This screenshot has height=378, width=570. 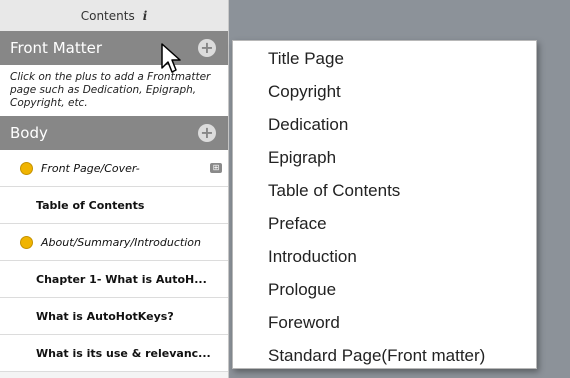 What do you see at coordinates (114, 133) in the screenshot?
I see `body-section: Body +` at bounding box center [114, 133].